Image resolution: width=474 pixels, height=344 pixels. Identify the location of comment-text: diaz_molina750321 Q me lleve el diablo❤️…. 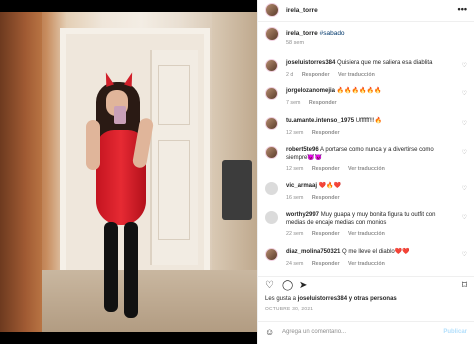
(371, 253).